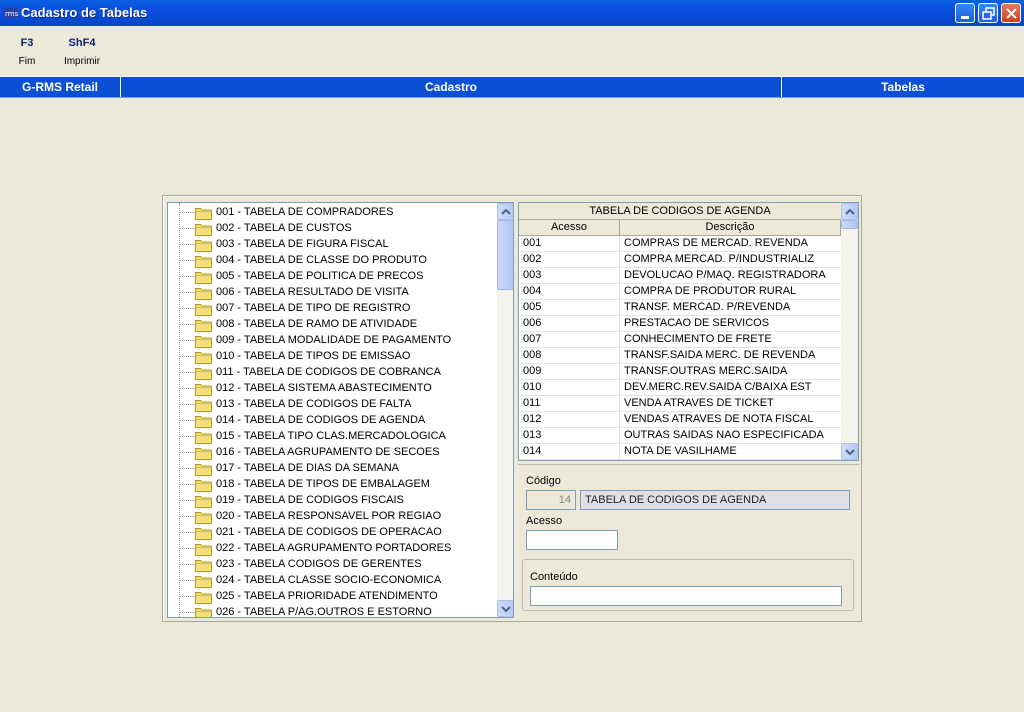 This screenshot has height=712, width=1024. I want to click on tree-item: 024 - TABELA CLASSE SOCIO-ECONOMICA, so click(333, 581).